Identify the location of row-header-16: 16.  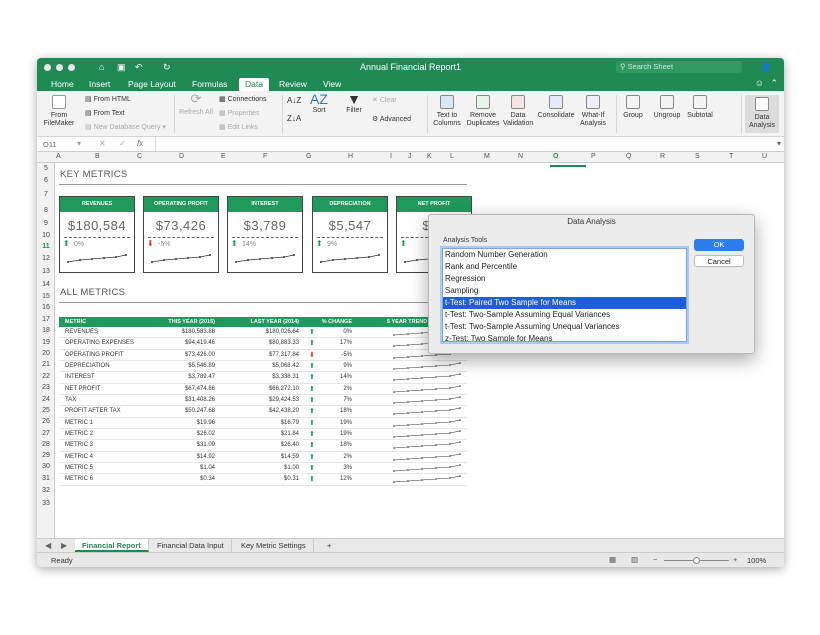
(46, 307).